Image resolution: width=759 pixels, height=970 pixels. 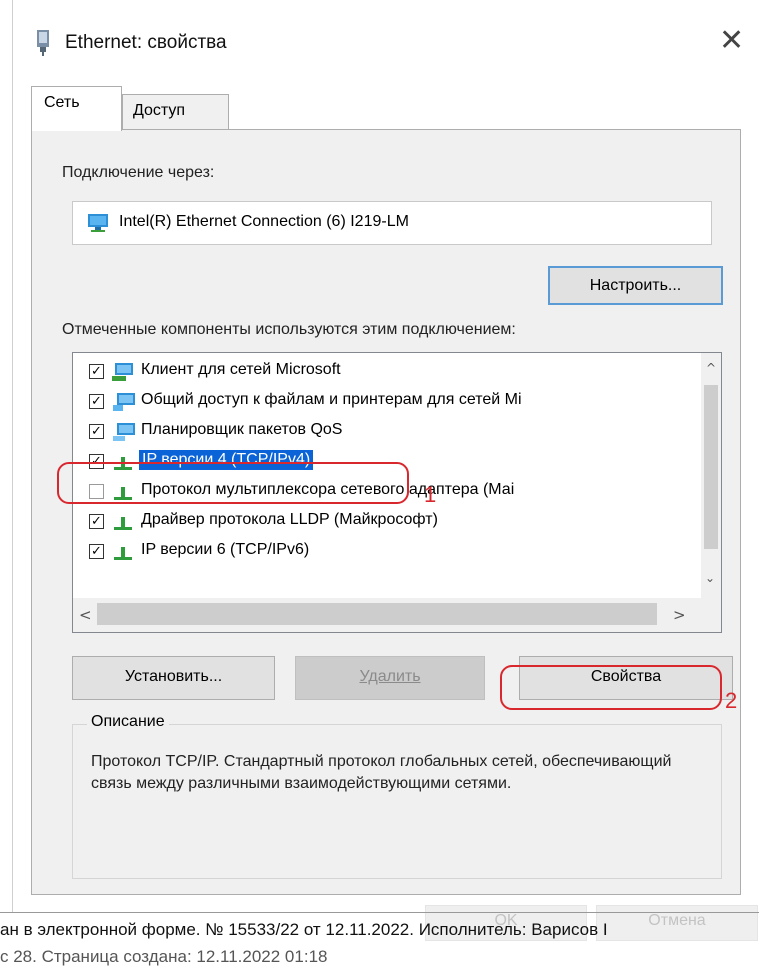 I want to click on tab-sharing: Доступ, so click(x=175, y=112).